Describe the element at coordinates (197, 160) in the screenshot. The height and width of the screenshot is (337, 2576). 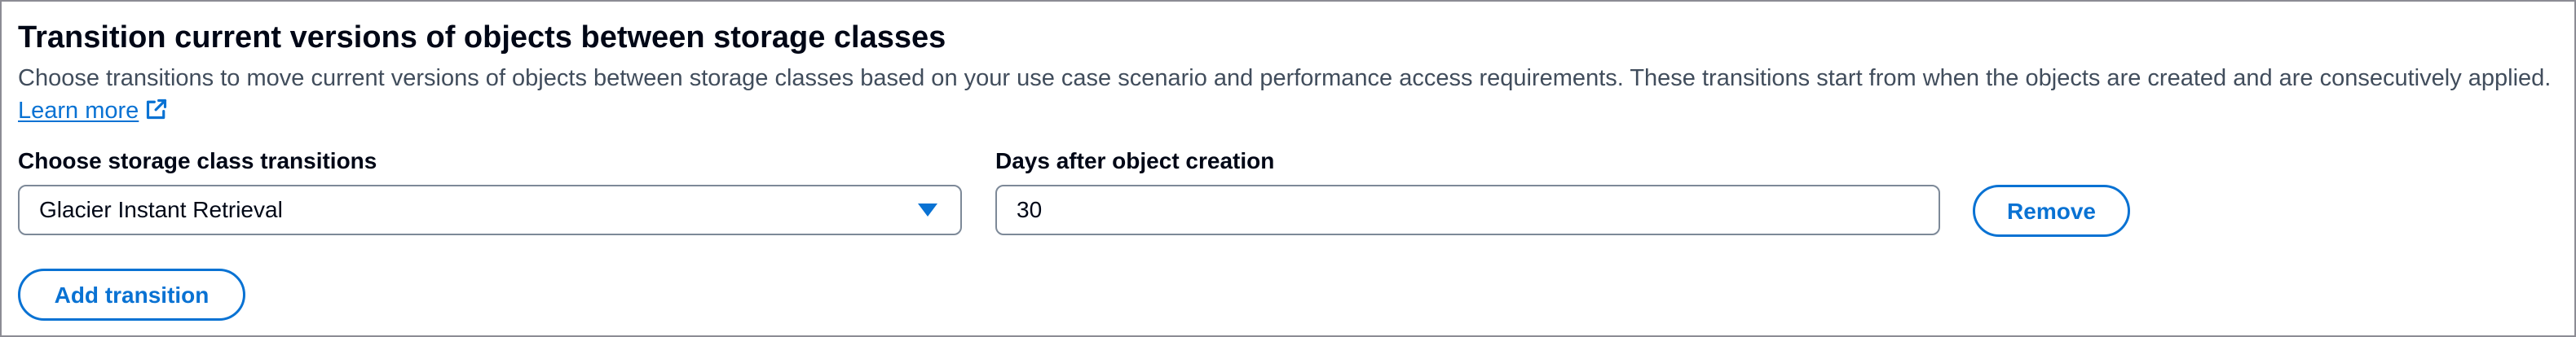
I see `storage-class-label: Choose storage class transitions` at that location.